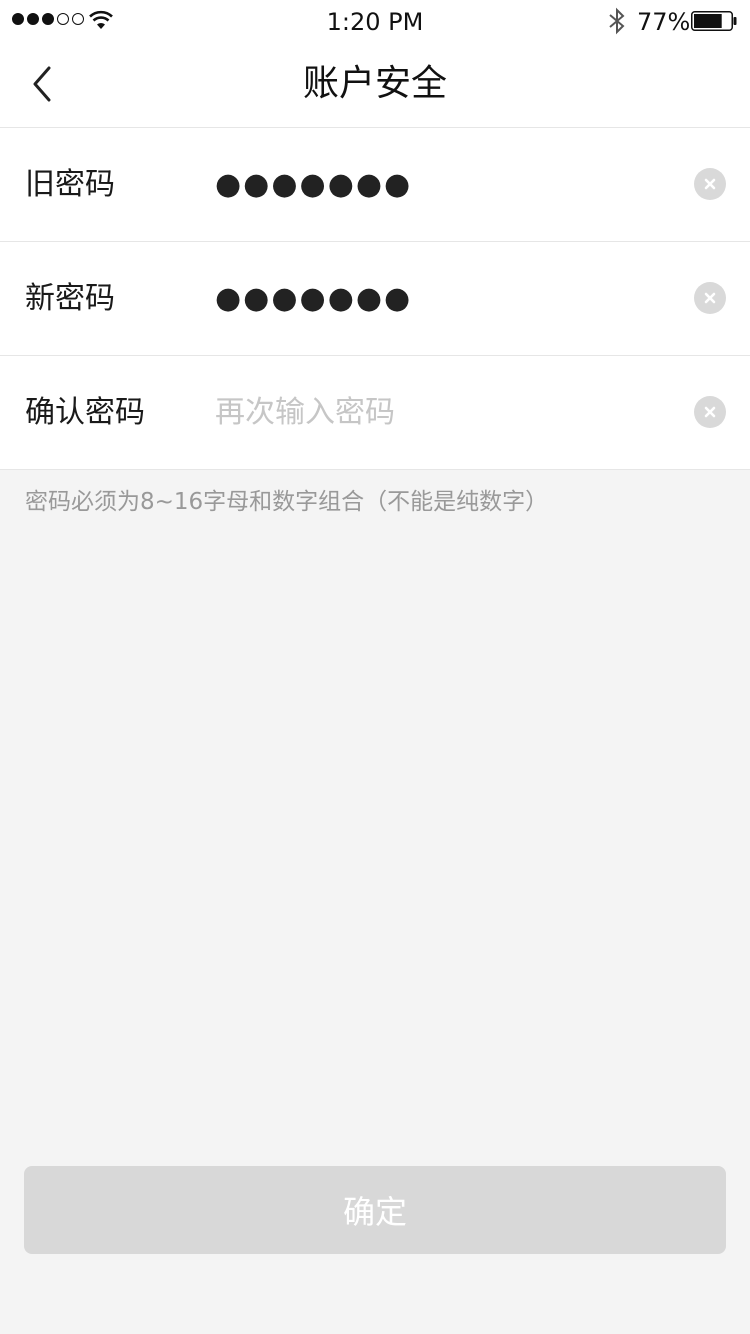 This screenshot has height=1334, width=750. Describe the element at coordinates (70, 184) in the screenshot. I see `old-password-label: 旧密码` at that location.